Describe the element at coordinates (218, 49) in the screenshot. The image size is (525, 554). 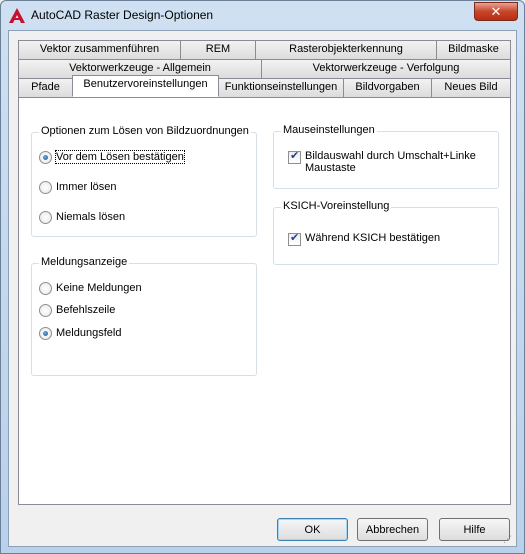
I see `tab-rem: REM` at that location.